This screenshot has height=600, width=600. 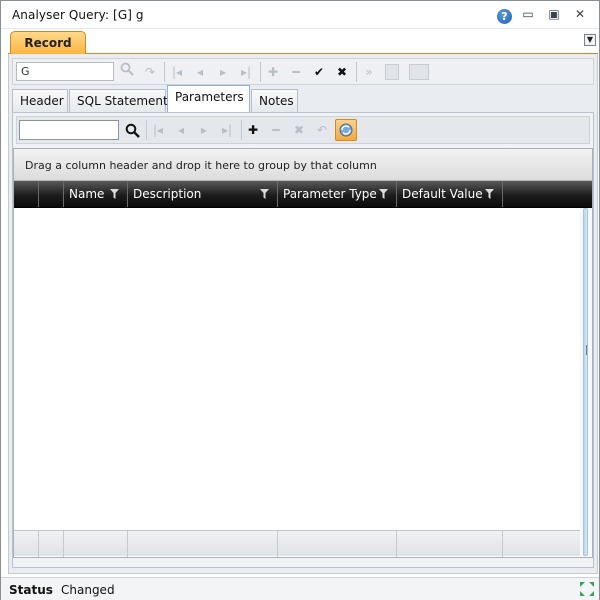 I want to click on tab-header: Header, so click(x=40, y=100).